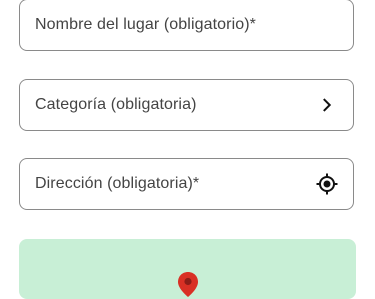  What do you see at coordinates (117, 183) in the screenshot?
I see `address-label: Dirección (obligatoria)*` at bounding box center [117, 183].